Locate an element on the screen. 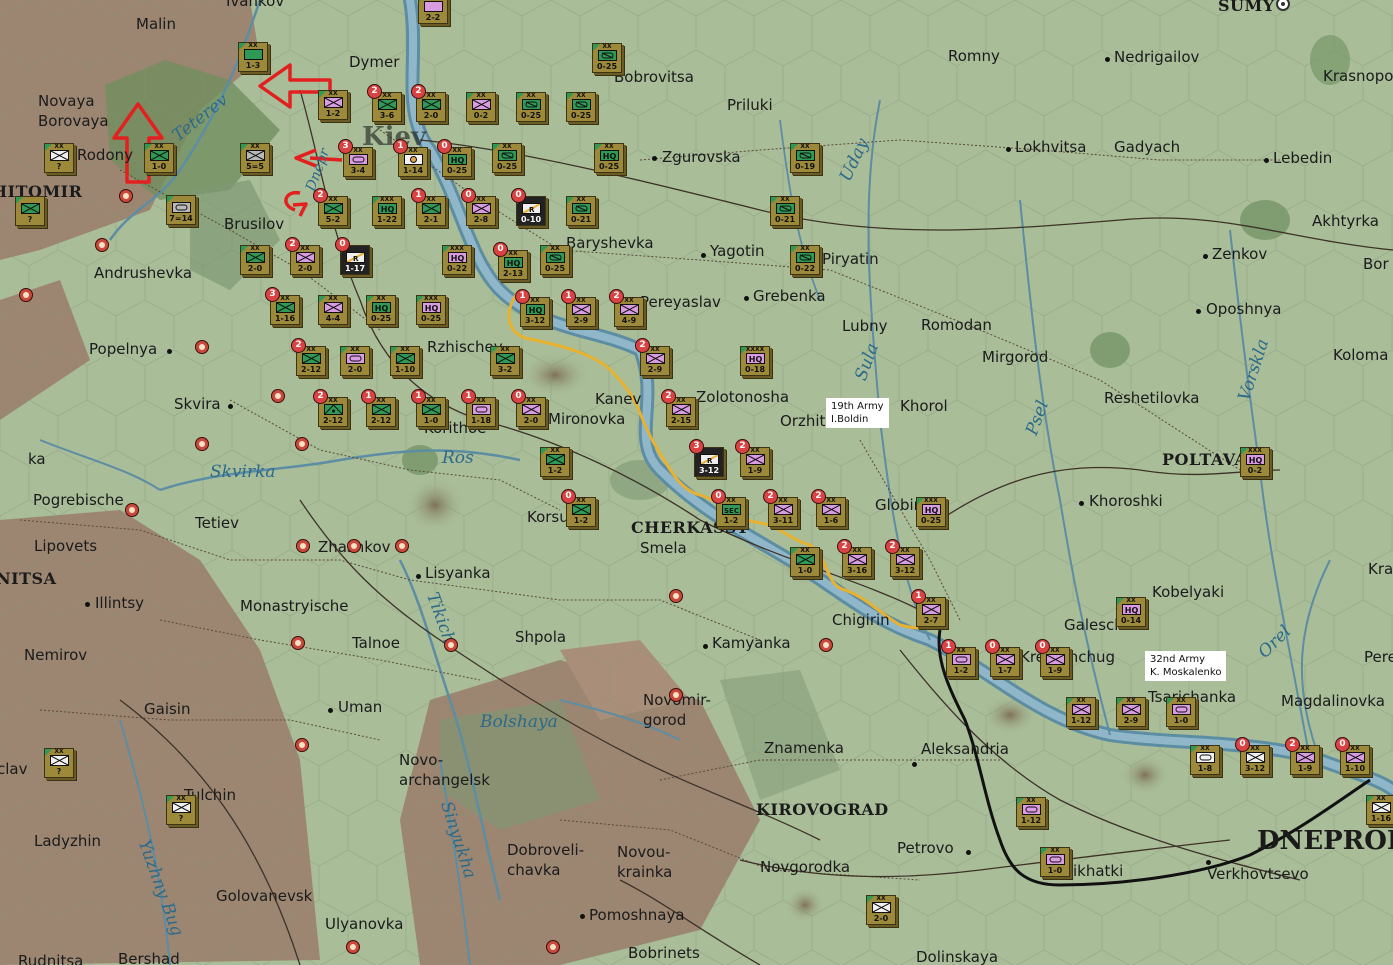  unit-counter: XX 3-4 3 is located at coordinates (355, 158).